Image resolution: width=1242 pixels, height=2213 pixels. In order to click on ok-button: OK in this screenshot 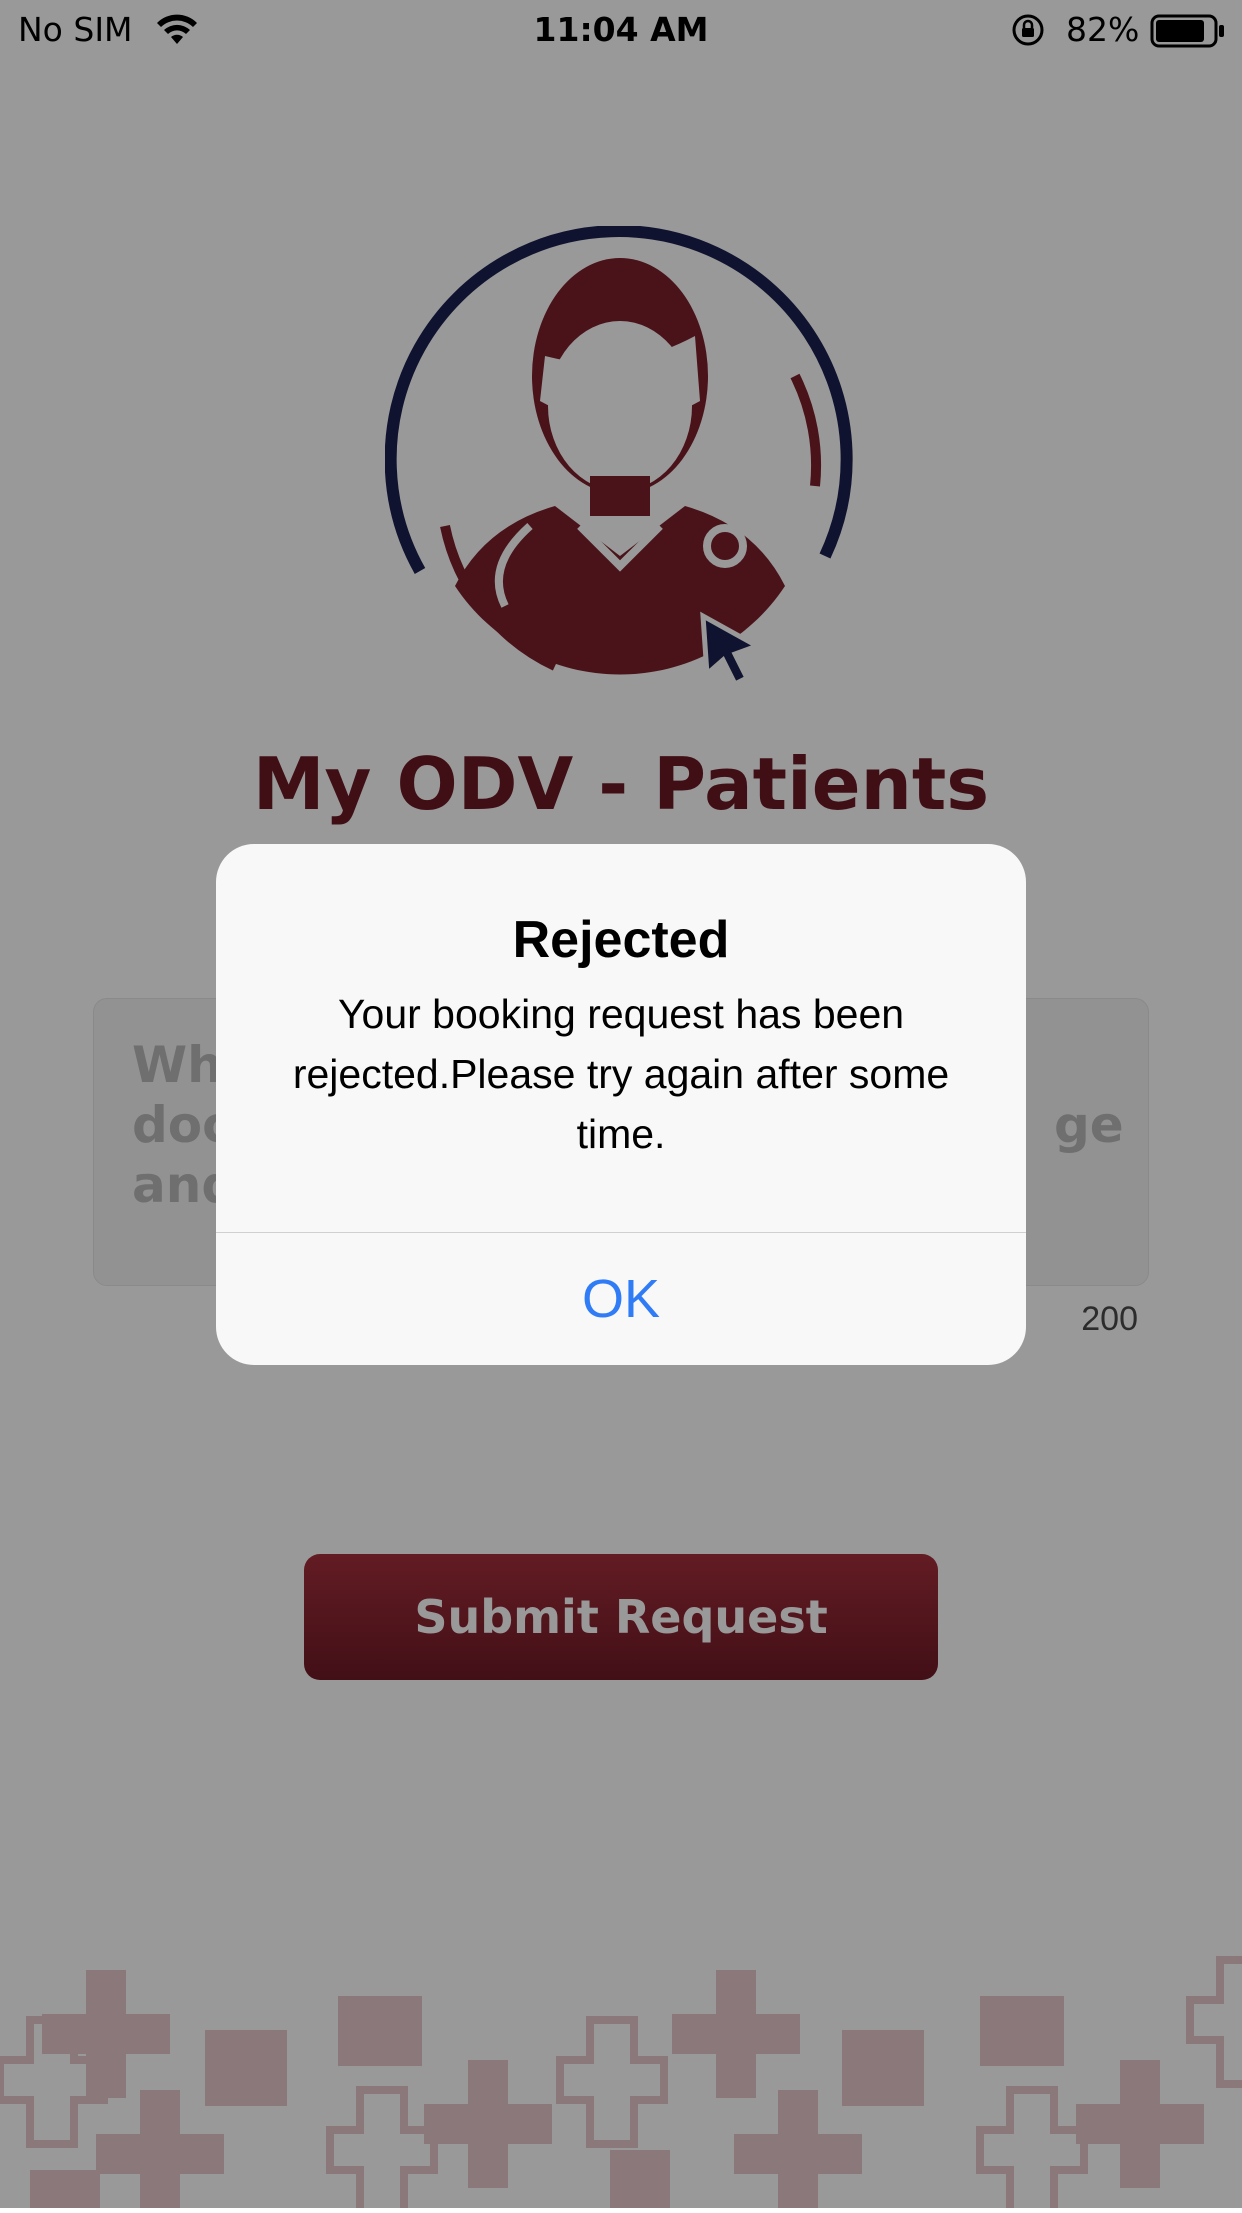, I will do `click(621, 1299)`.